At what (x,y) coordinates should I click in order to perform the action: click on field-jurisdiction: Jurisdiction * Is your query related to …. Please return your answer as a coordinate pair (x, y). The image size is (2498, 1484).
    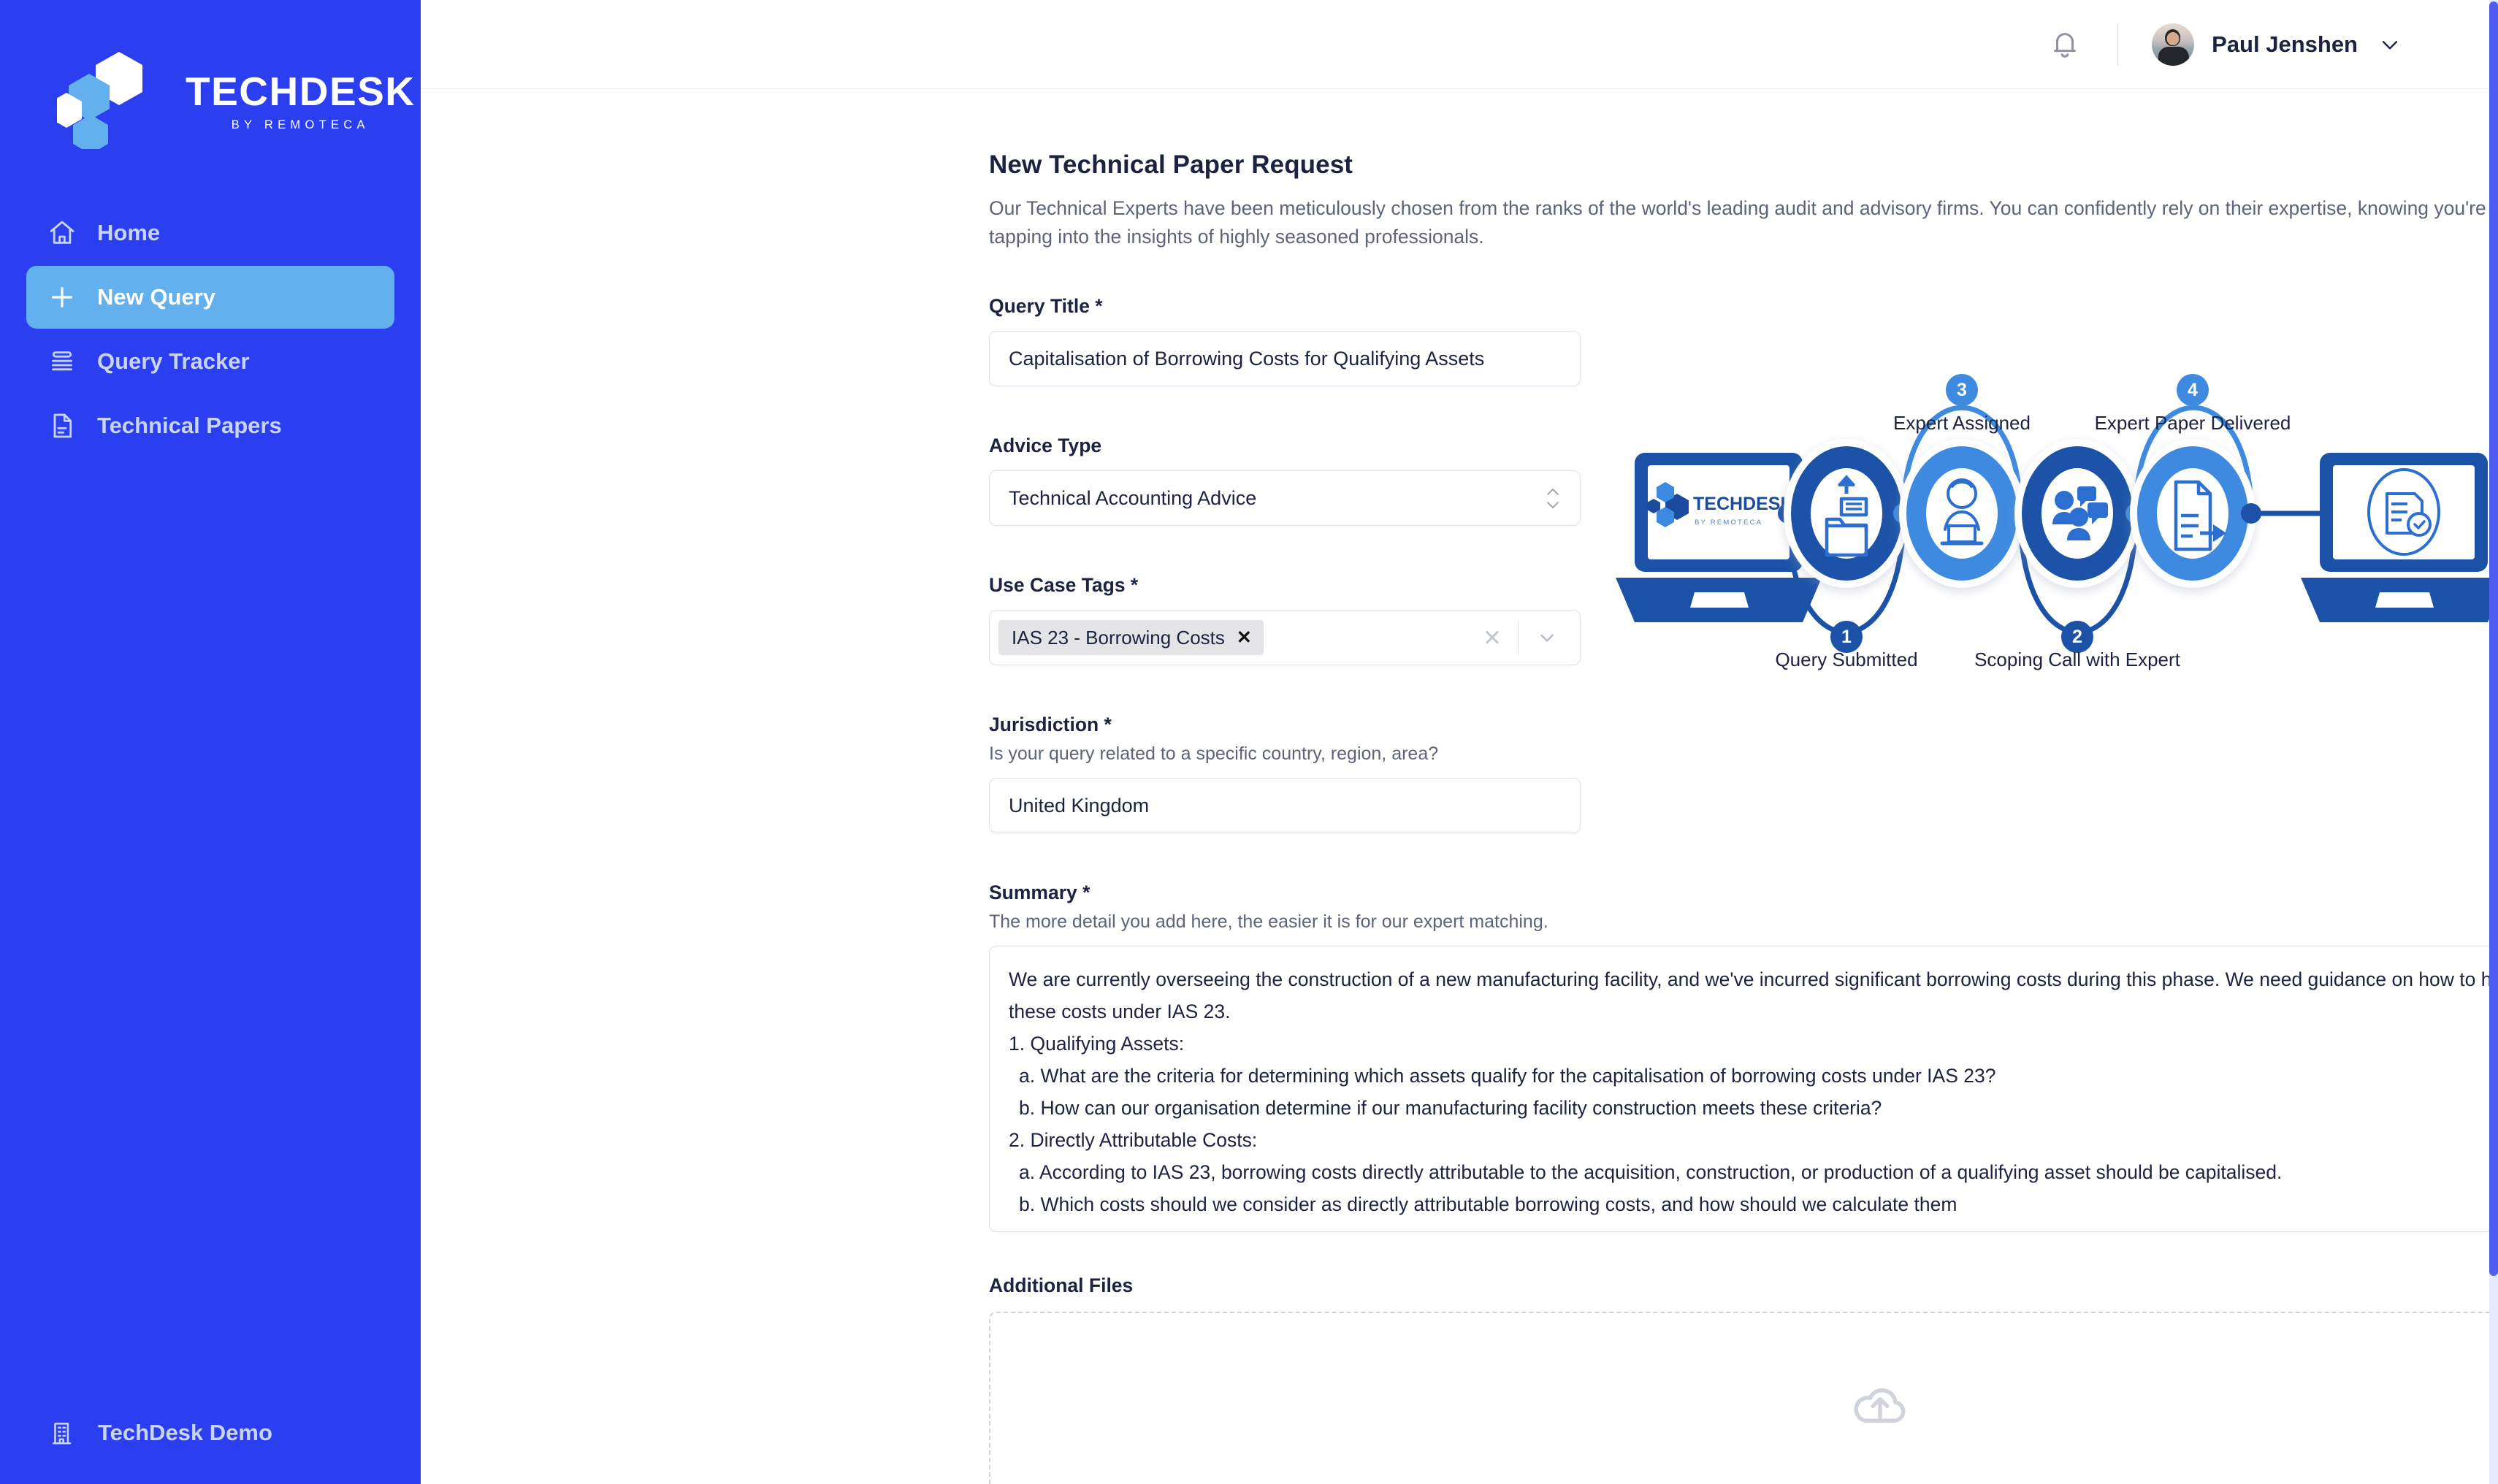
    Looking at the image, I should click on (1285, 774).